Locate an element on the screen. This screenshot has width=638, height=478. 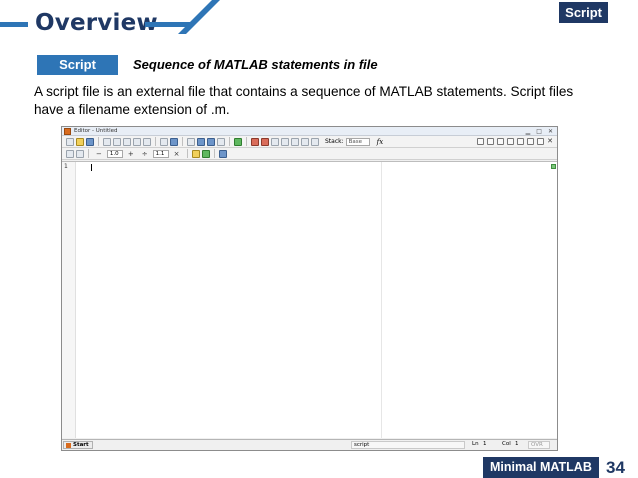
window-controls: ▁ □ ✕ is located at coordinates (539, 131).